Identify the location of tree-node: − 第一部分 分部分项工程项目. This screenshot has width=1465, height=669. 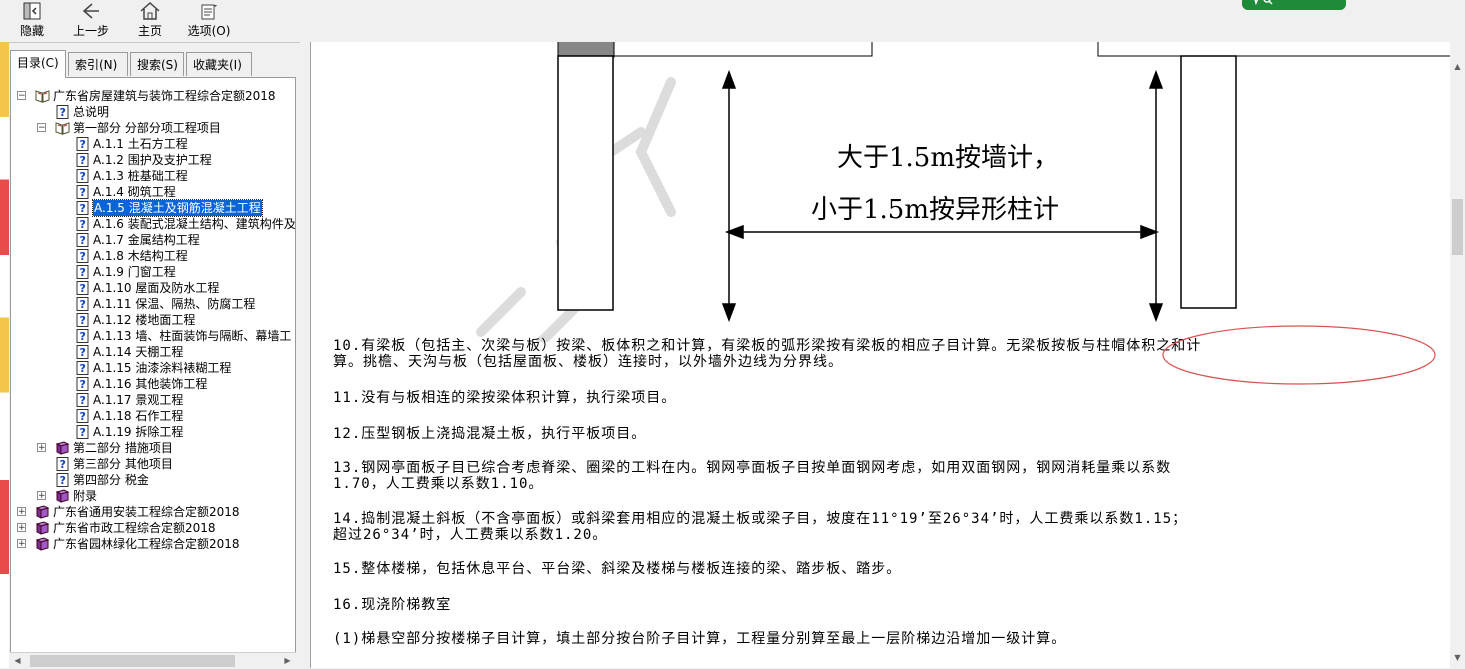
(153, 128).